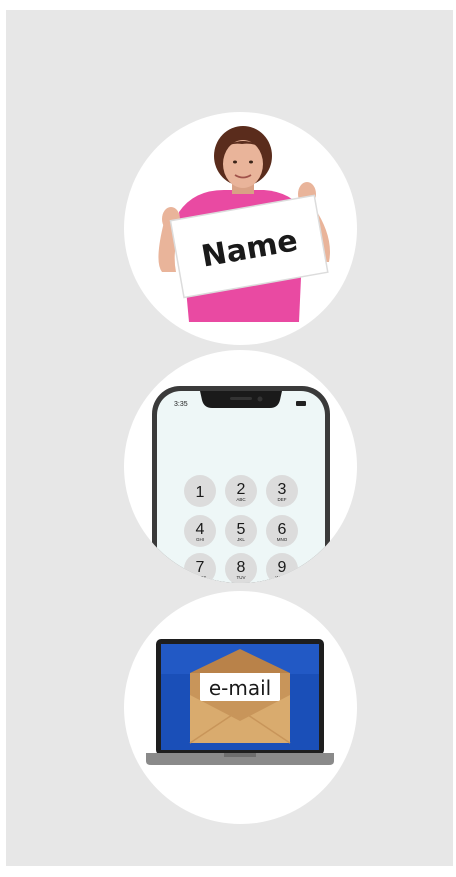 The image size is (456, 877). What do you see at coordinates (181, 404) in the screenshot?
I see `status-time: 3:35` at bounding box center [181, 404].